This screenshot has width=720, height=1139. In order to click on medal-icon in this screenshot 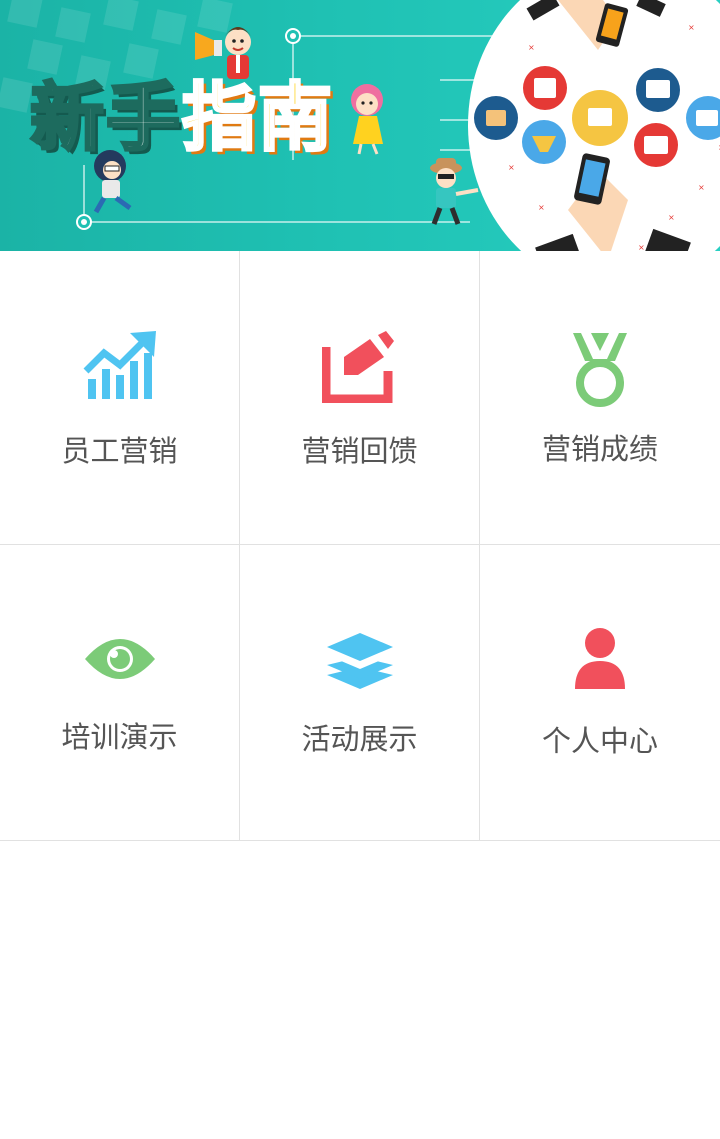, I will do `click(600, 370)`.